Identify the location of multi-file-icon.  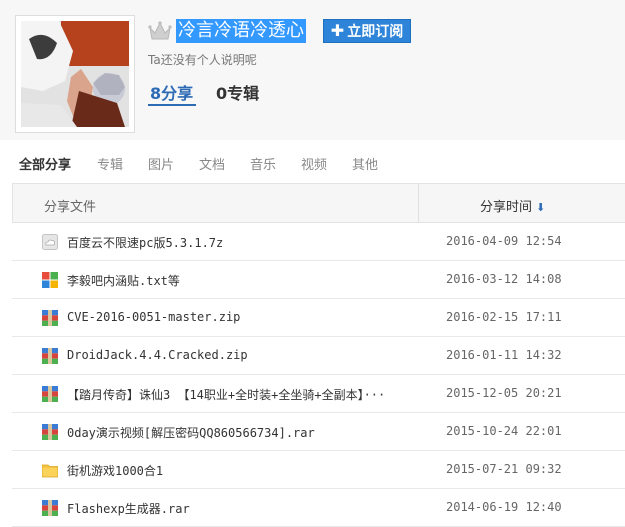
(50, 280).